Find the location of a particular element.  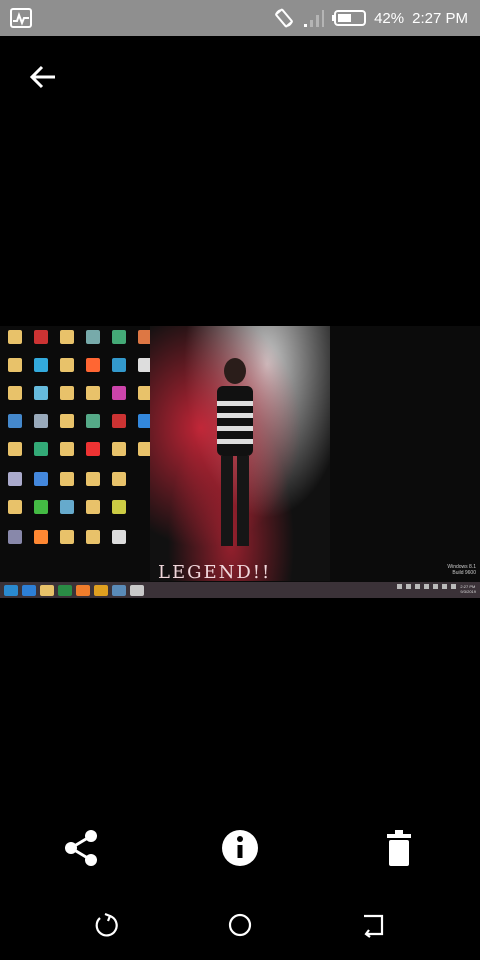

rotate-icon is located at coordinates (284, 18).